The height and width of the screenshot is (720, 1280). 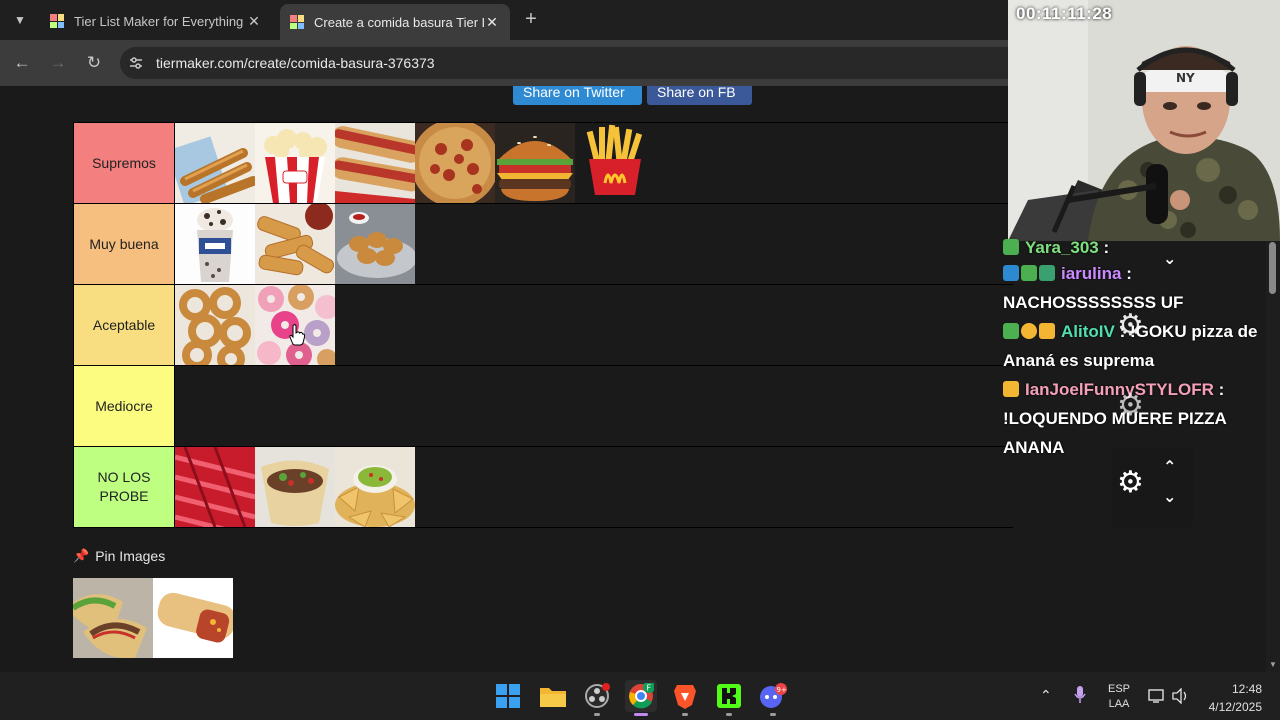 I want to click on nachos-guacamole-image, so click(x=375, y=487).